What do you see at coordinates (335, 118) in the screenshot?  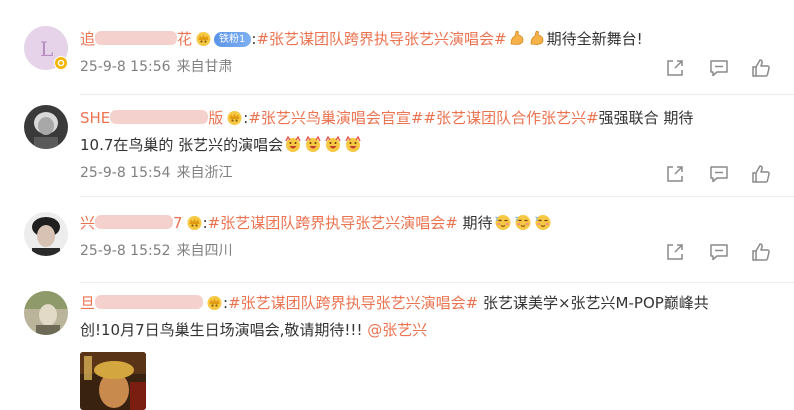 I see `topic-tag: #张艺兴鸟巢演唱会官宣#` at bounding box center [335, 118].